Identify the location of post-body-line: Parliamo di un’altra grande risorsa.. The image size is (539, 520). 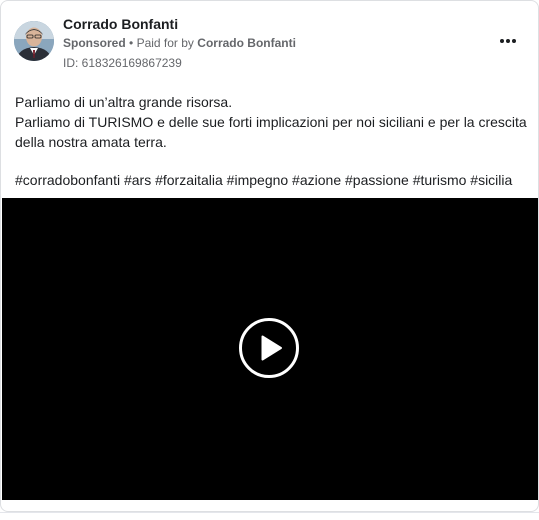
(124, 102).